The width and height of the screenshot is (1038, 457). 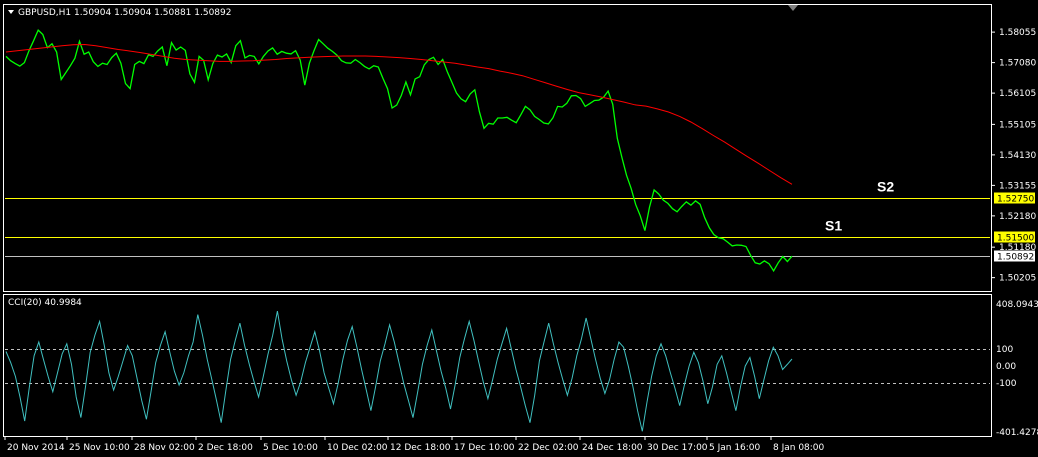 I want to click on cci-y-tick-label: 100, so click(x=1004, y=350).